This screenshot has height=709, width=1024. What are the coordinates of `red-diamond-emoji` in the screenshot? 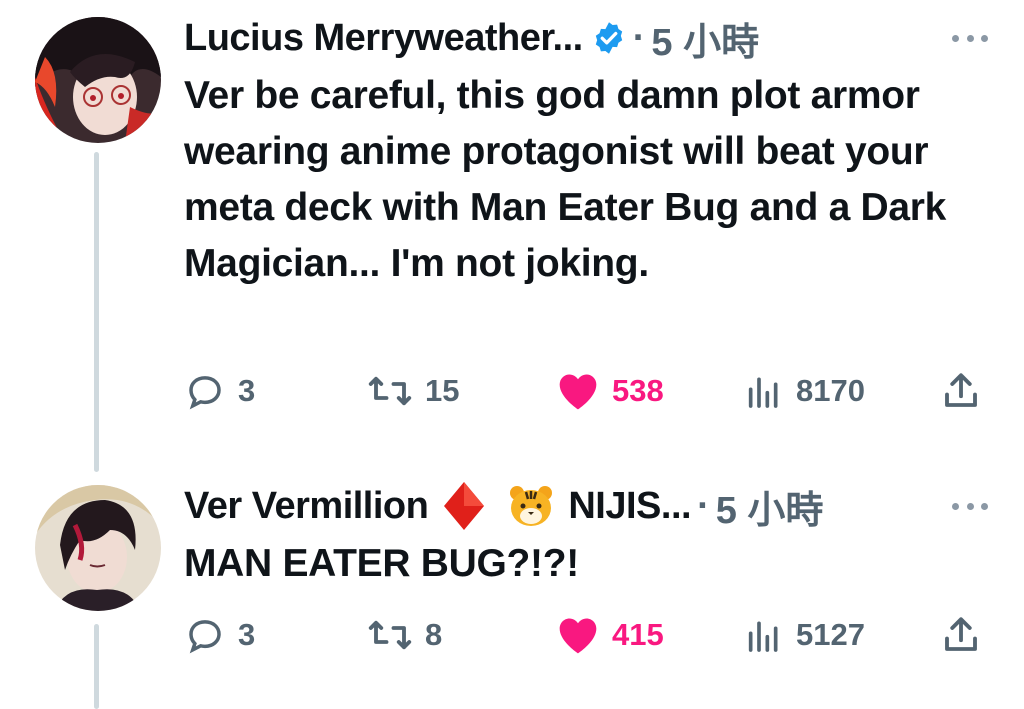 It's located at (464, 506).